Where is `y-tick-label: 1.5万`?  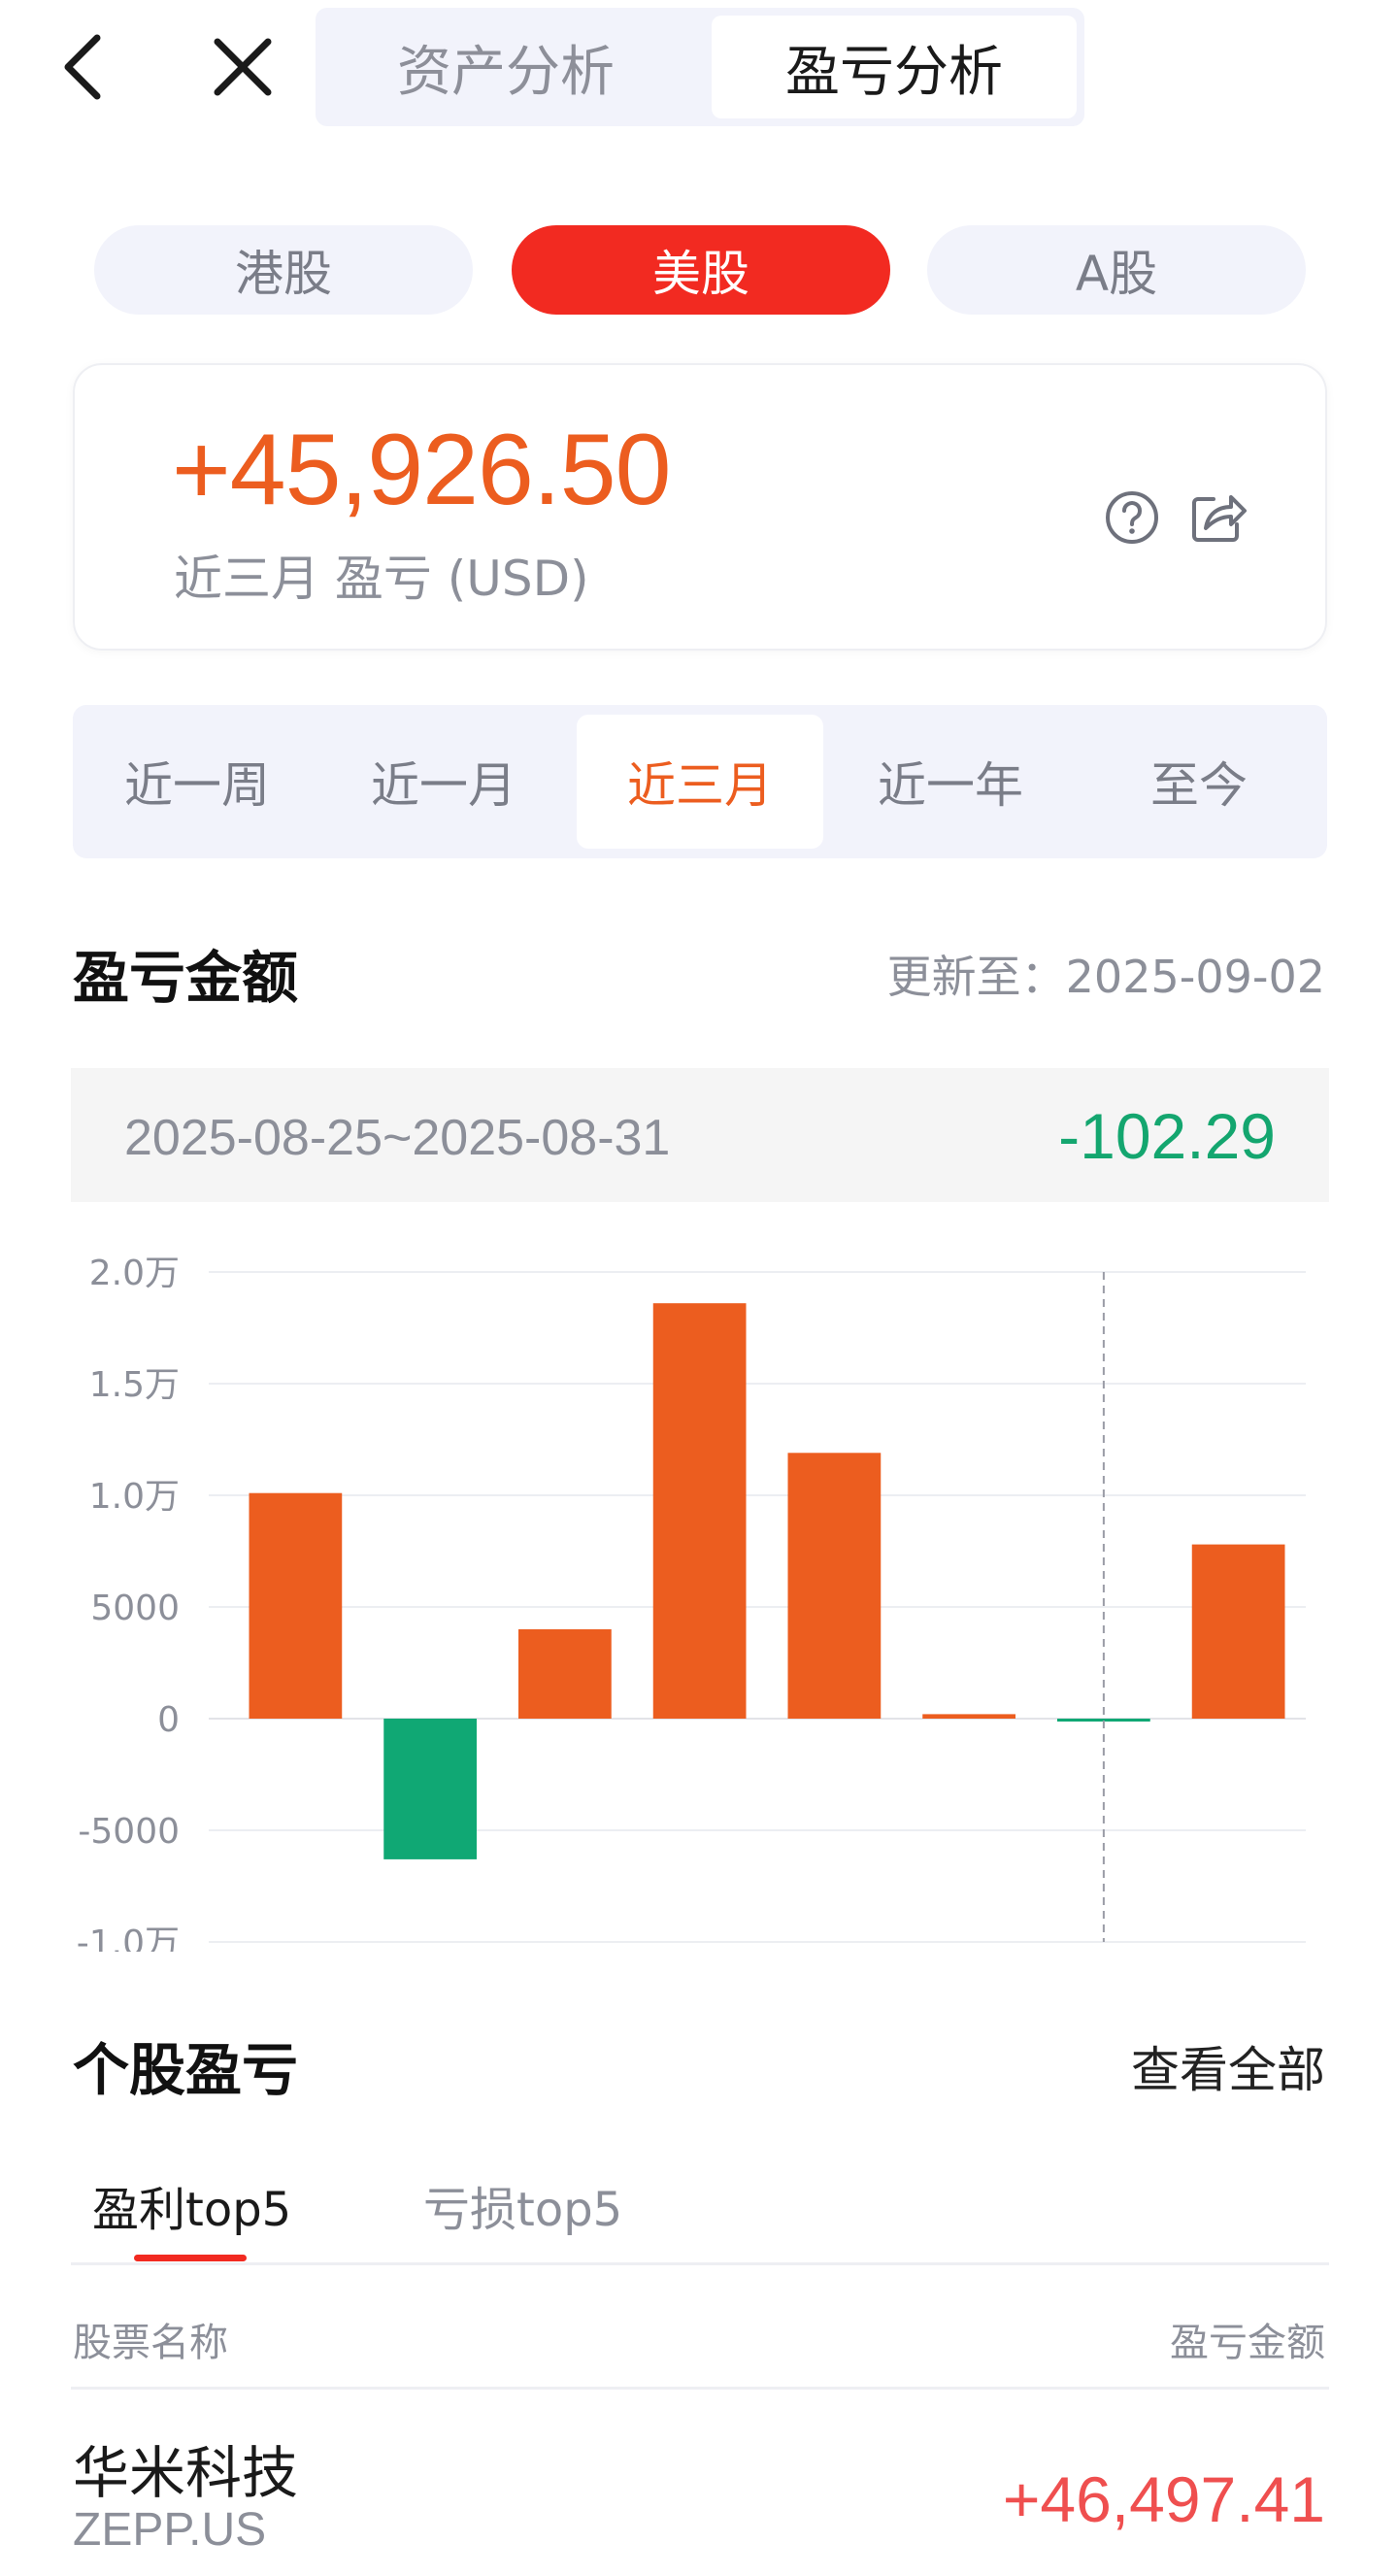
y-tick-label: 1.5万 is located at coordinates (134, 1385).